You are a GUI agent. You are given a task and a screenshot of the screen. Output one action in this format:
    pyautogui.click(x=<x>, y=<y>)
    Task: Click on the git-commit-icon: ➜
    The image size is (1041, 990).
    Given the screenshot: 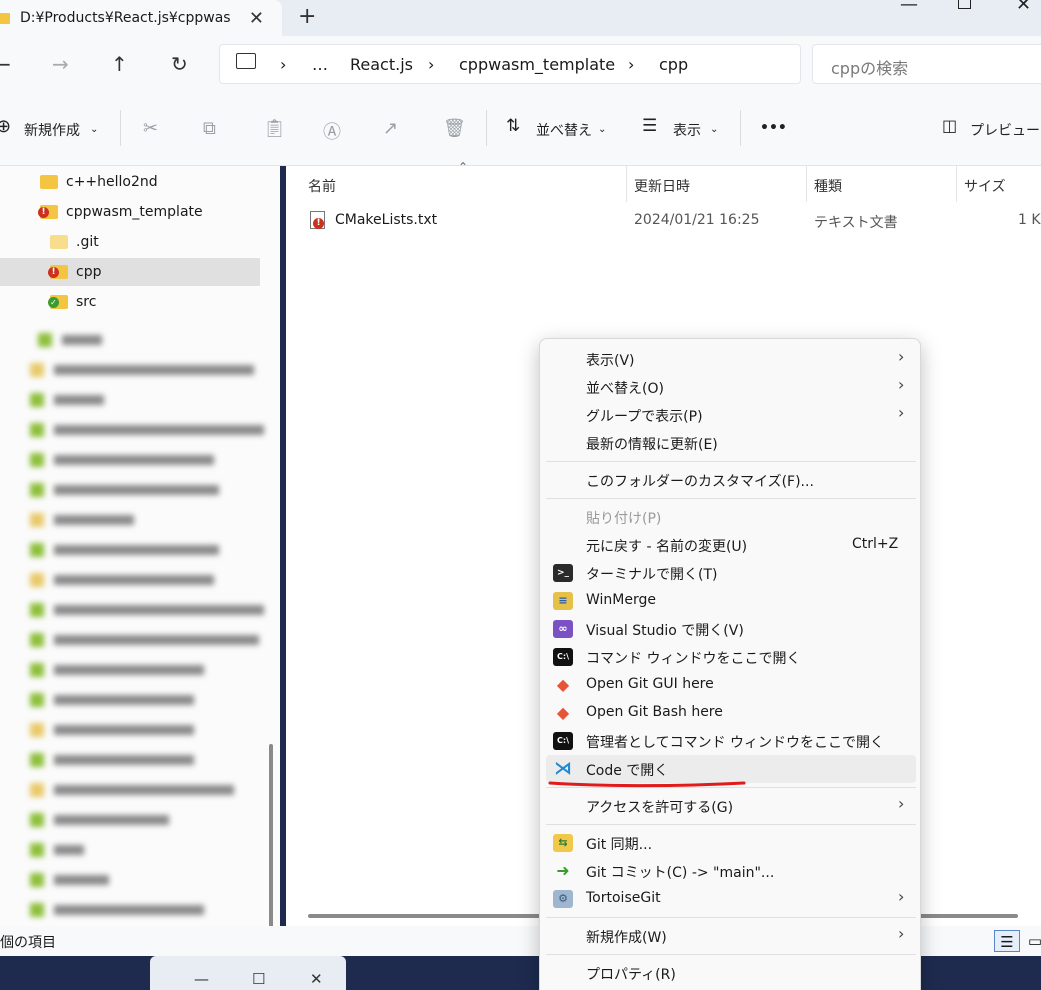 What is the action you would take?
    pyautogui.click(x=563, y=870)
    